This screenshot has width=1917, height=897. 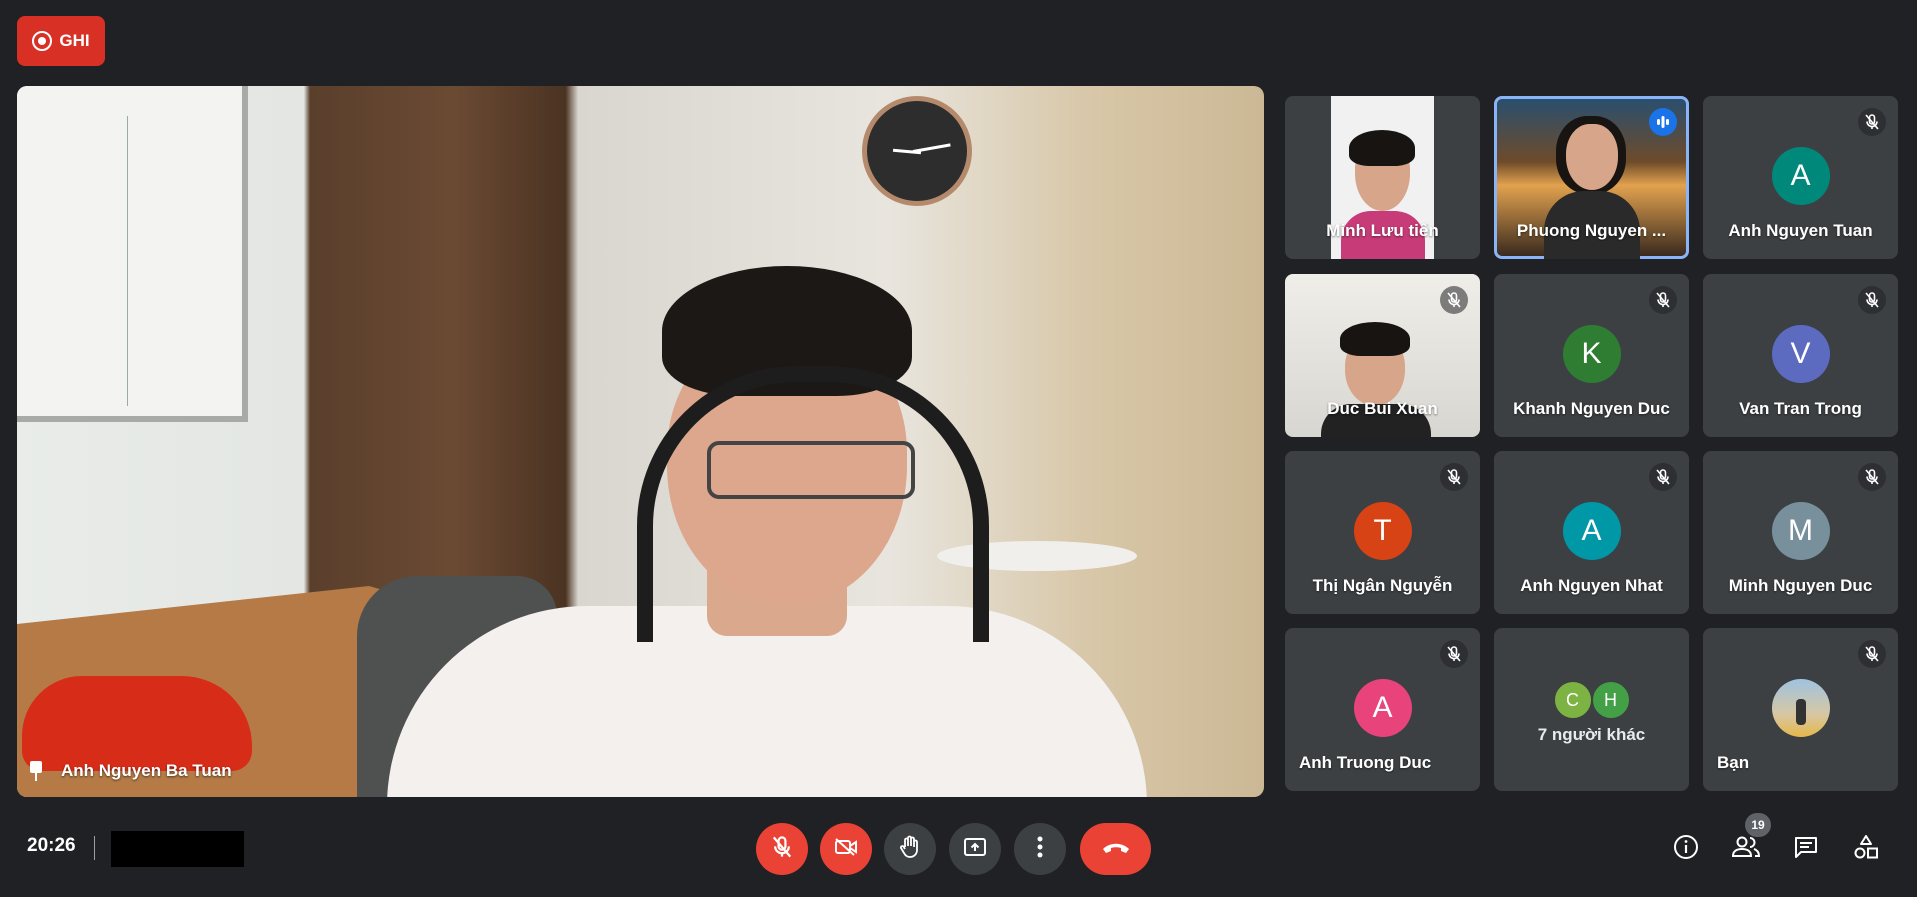 What do you see at coordinates (917, 151) in the screenshot?
I see `wall-clock-background` at bounding box center [917, 151].